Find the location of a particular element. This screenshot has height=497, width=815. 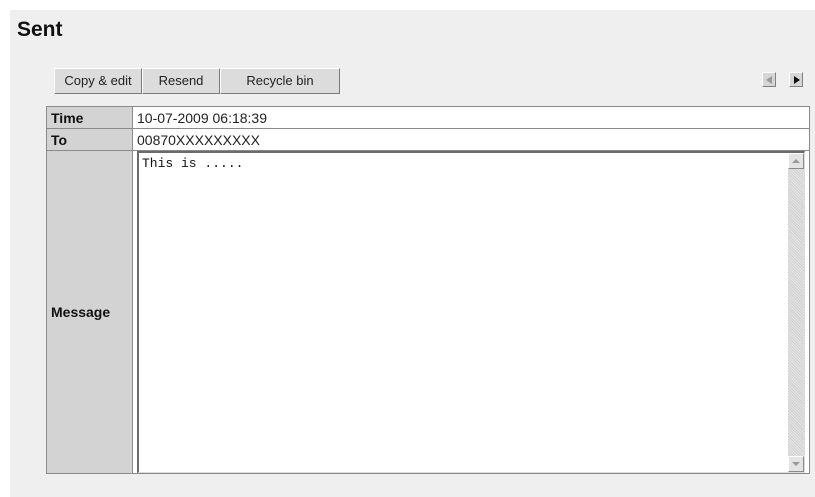

scroll-up-button is located at coordinates (796, 161).